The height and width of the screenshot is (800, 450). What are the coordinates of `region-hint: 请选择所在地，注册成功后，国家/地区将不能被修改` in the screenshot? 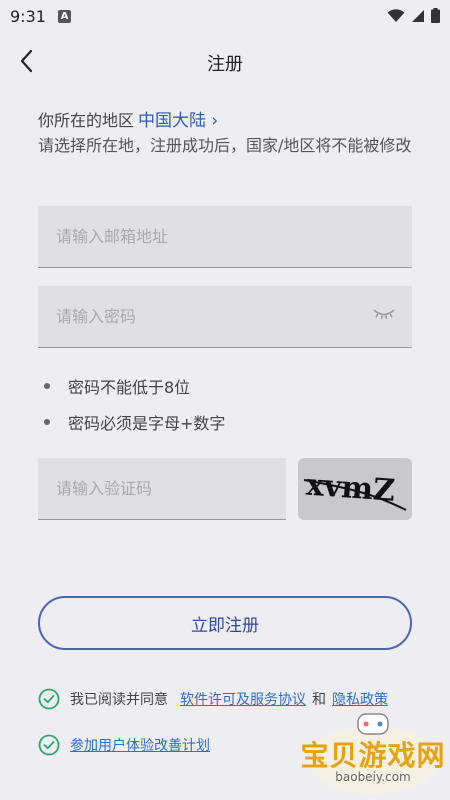 It's located at (225, 145).